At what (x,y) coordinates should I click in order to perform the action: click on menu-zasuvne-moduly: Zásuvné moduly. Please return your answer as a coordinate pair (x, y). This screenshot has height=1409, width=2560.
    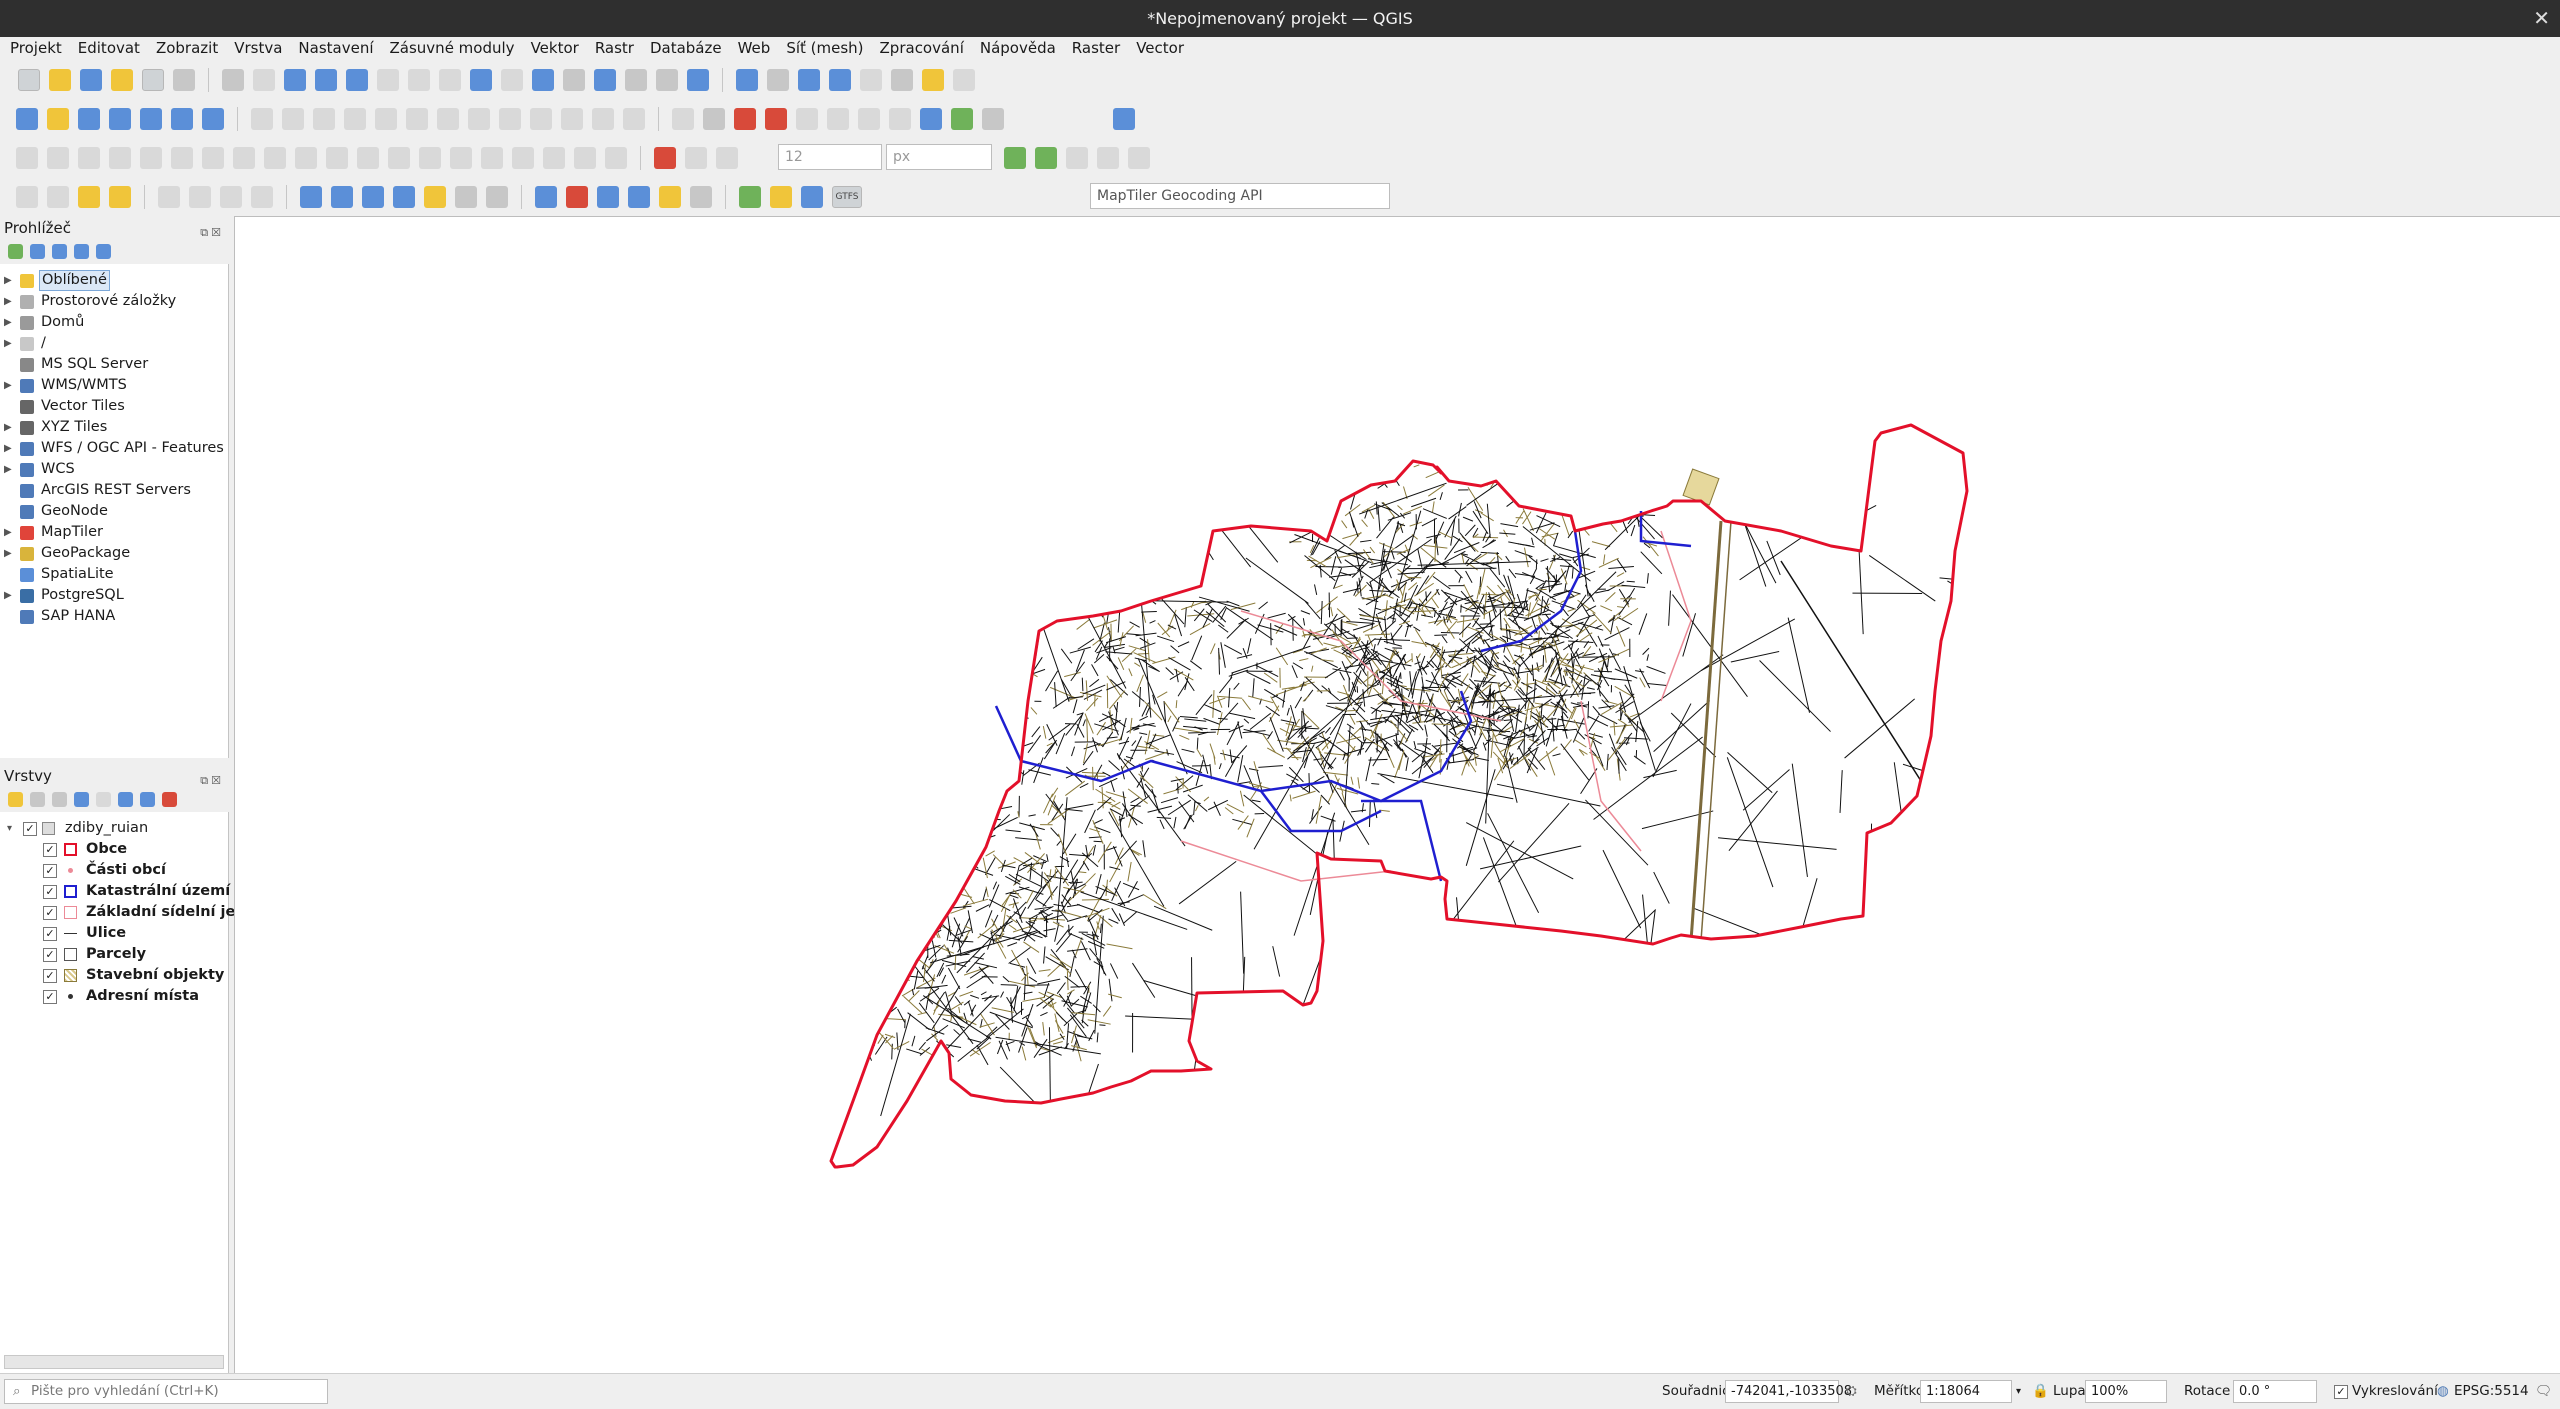
    Looking at the image, I should click on (452, 48).